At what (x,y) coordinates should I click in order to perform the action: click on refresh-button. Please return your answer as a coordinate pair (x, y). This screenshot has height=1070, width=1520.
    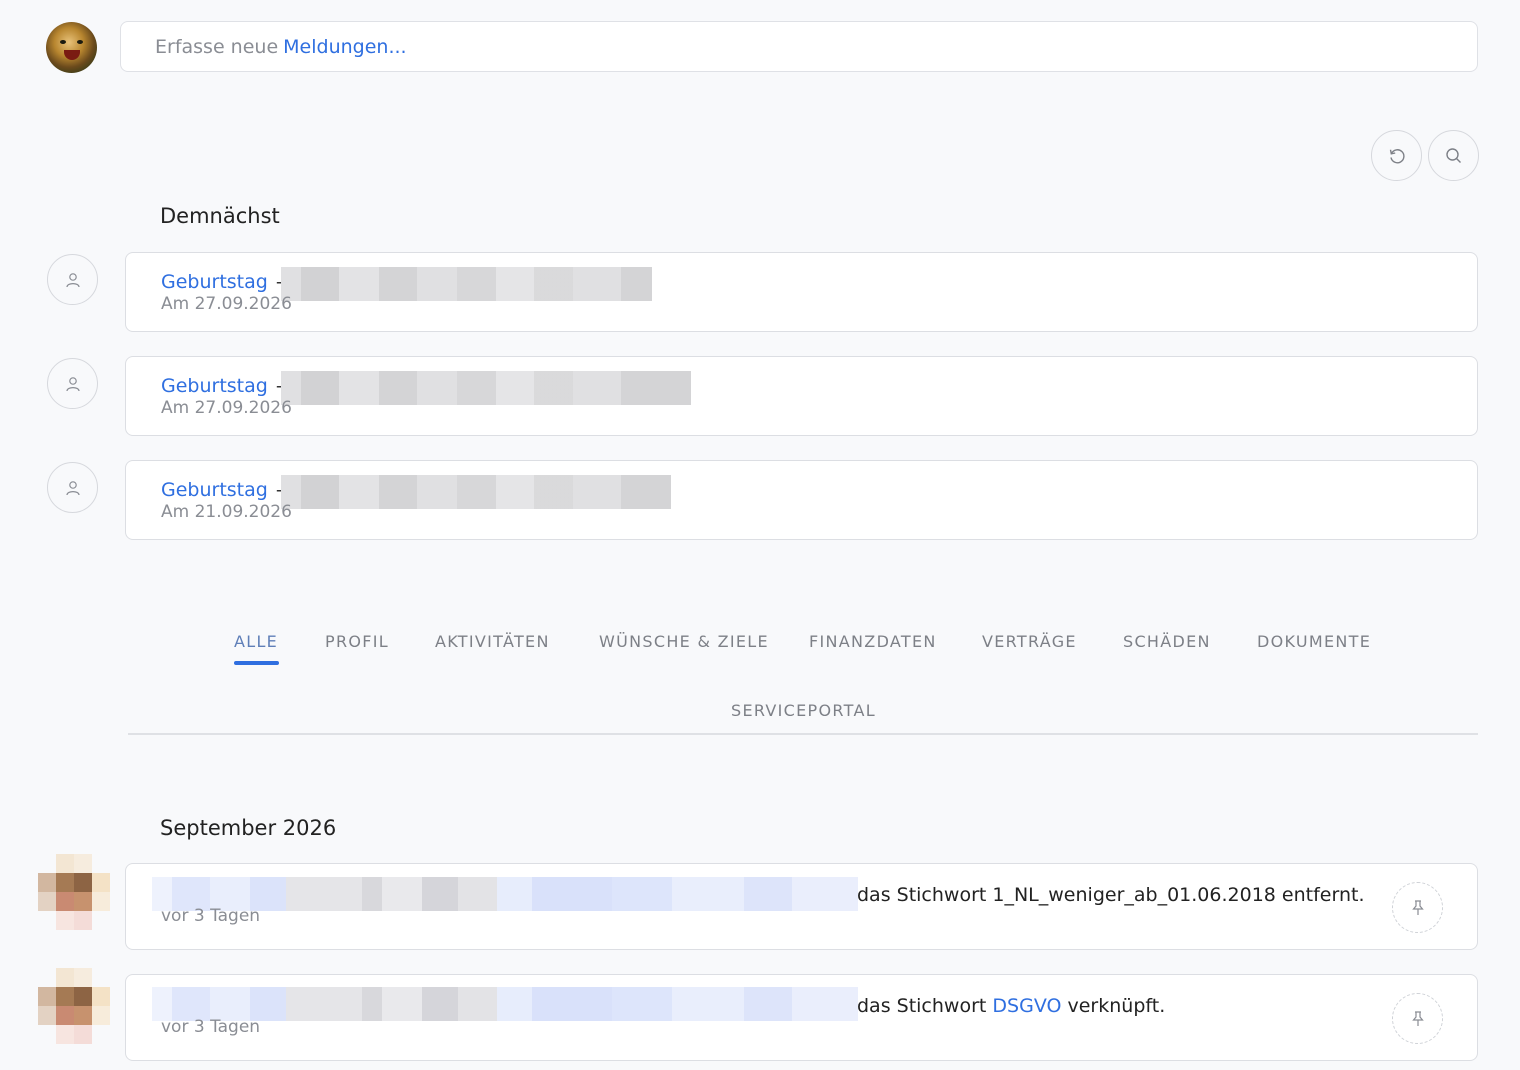
    Looking at the image, I should click on (1396, 155).